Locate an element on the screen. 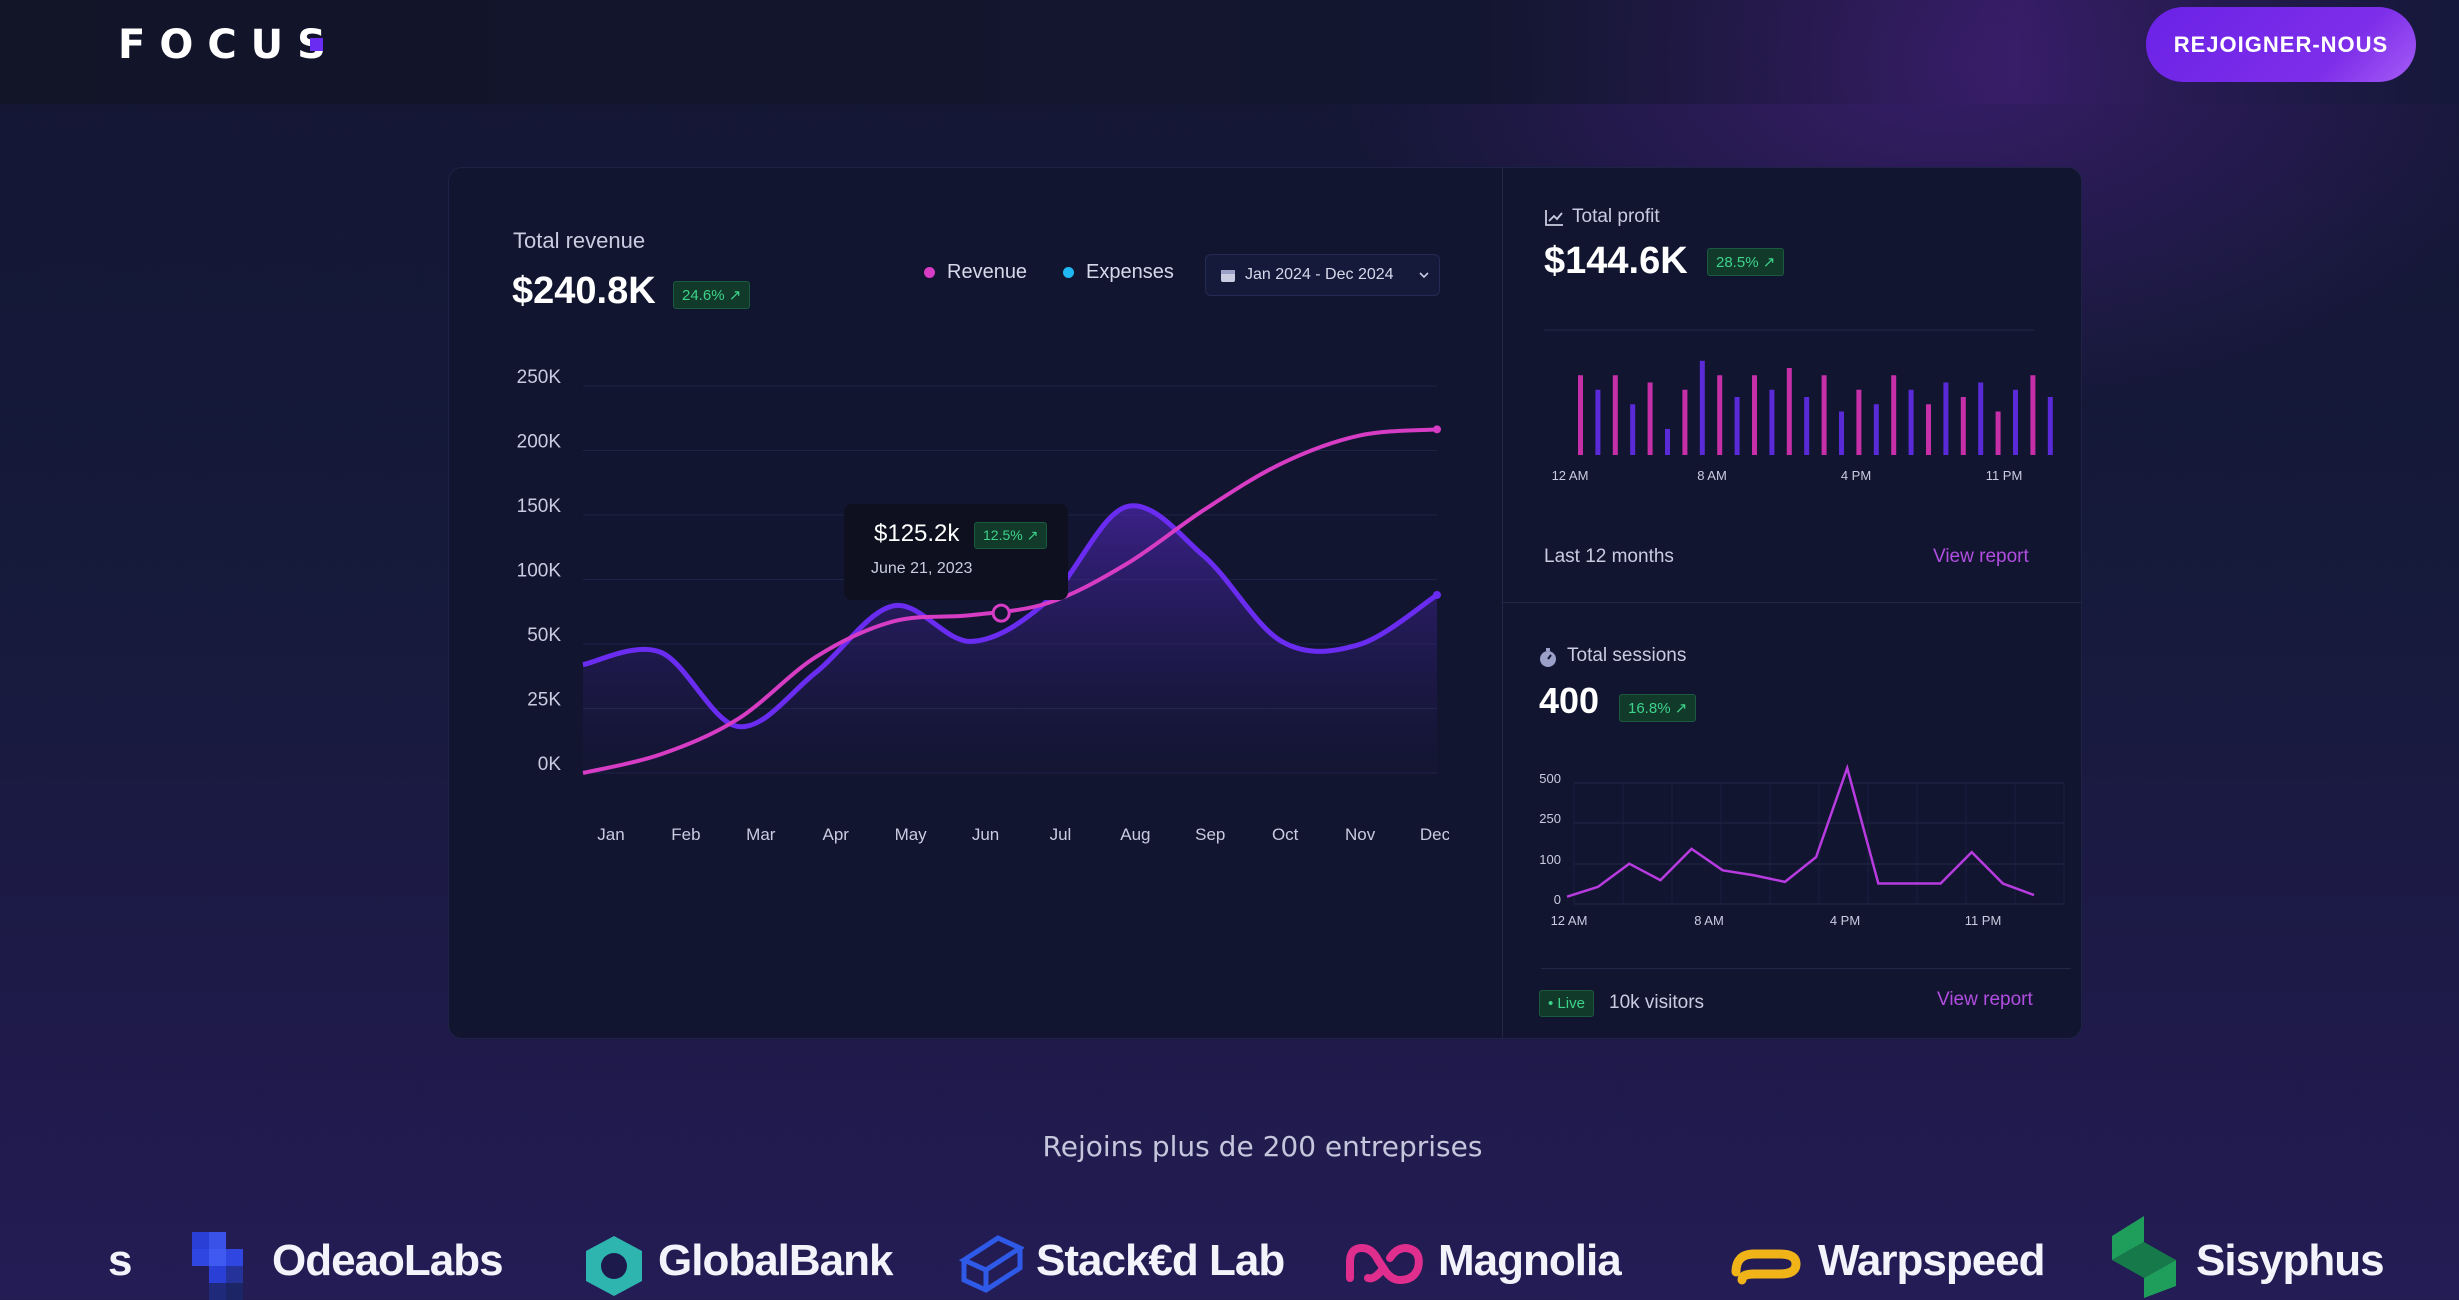 Image resolution: width=2459 pixels, height=1300 pixels. brand-odeaolabs: OdeaoLabs is located at coordinates (388, 1260).